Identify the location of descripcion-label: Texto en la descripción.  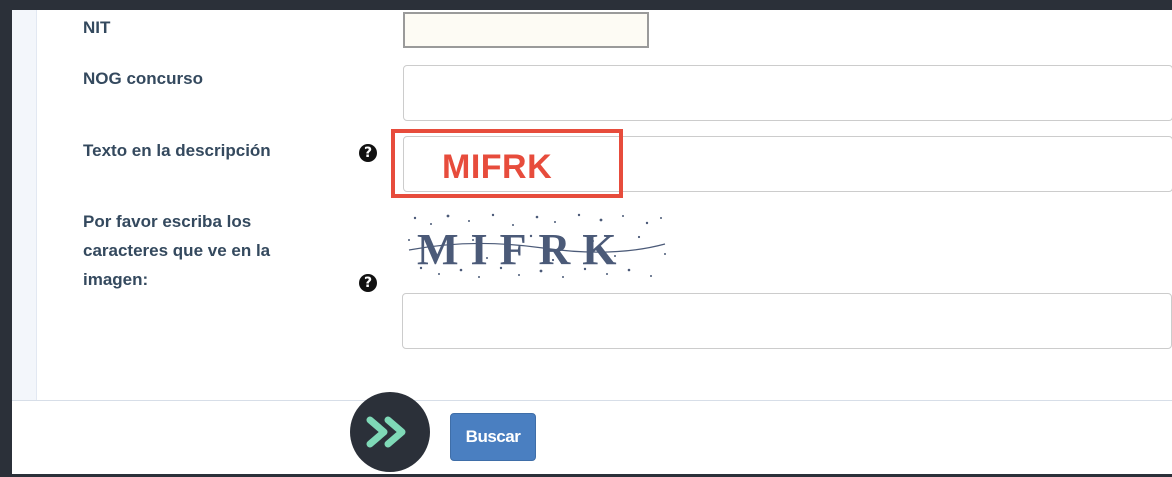
(177, 150).